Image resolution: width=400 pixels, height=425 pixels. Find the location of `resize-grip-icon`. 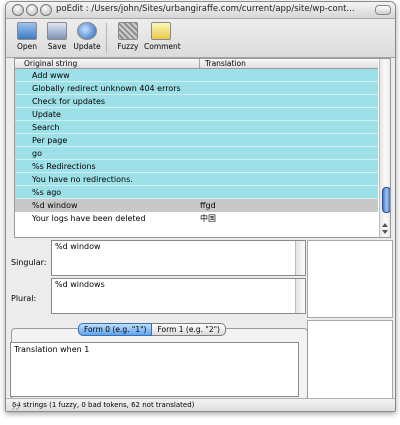

resize-grip-icon is located at coordinates (16, 406).